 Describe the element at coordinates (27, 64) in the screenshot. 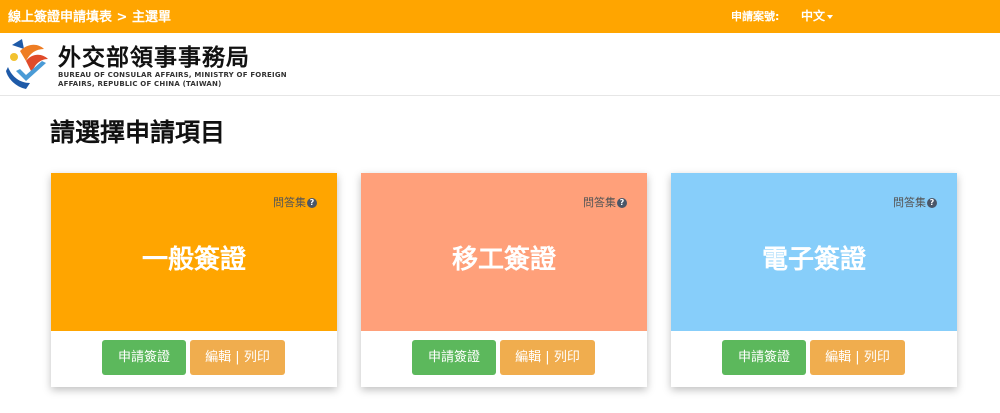

I see `boca-logo-icon` at that location.